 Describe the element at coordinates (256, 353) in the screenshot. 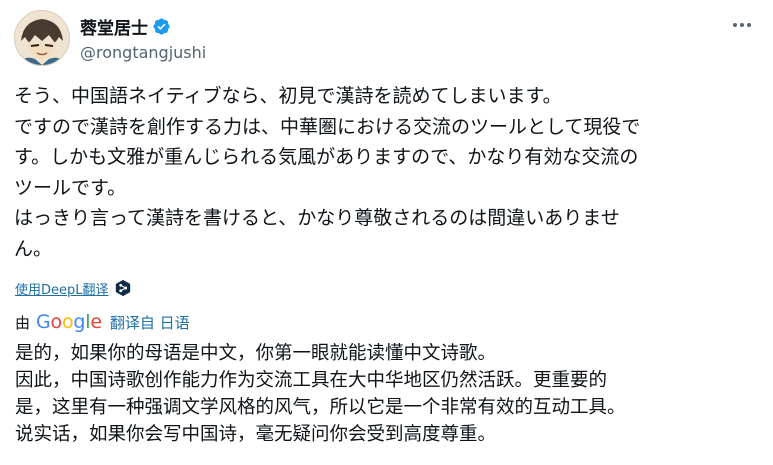

I see `translation-line: 是的，如果你的母语是中文，你第一眼就能读懂中文诗歌。` at that location.